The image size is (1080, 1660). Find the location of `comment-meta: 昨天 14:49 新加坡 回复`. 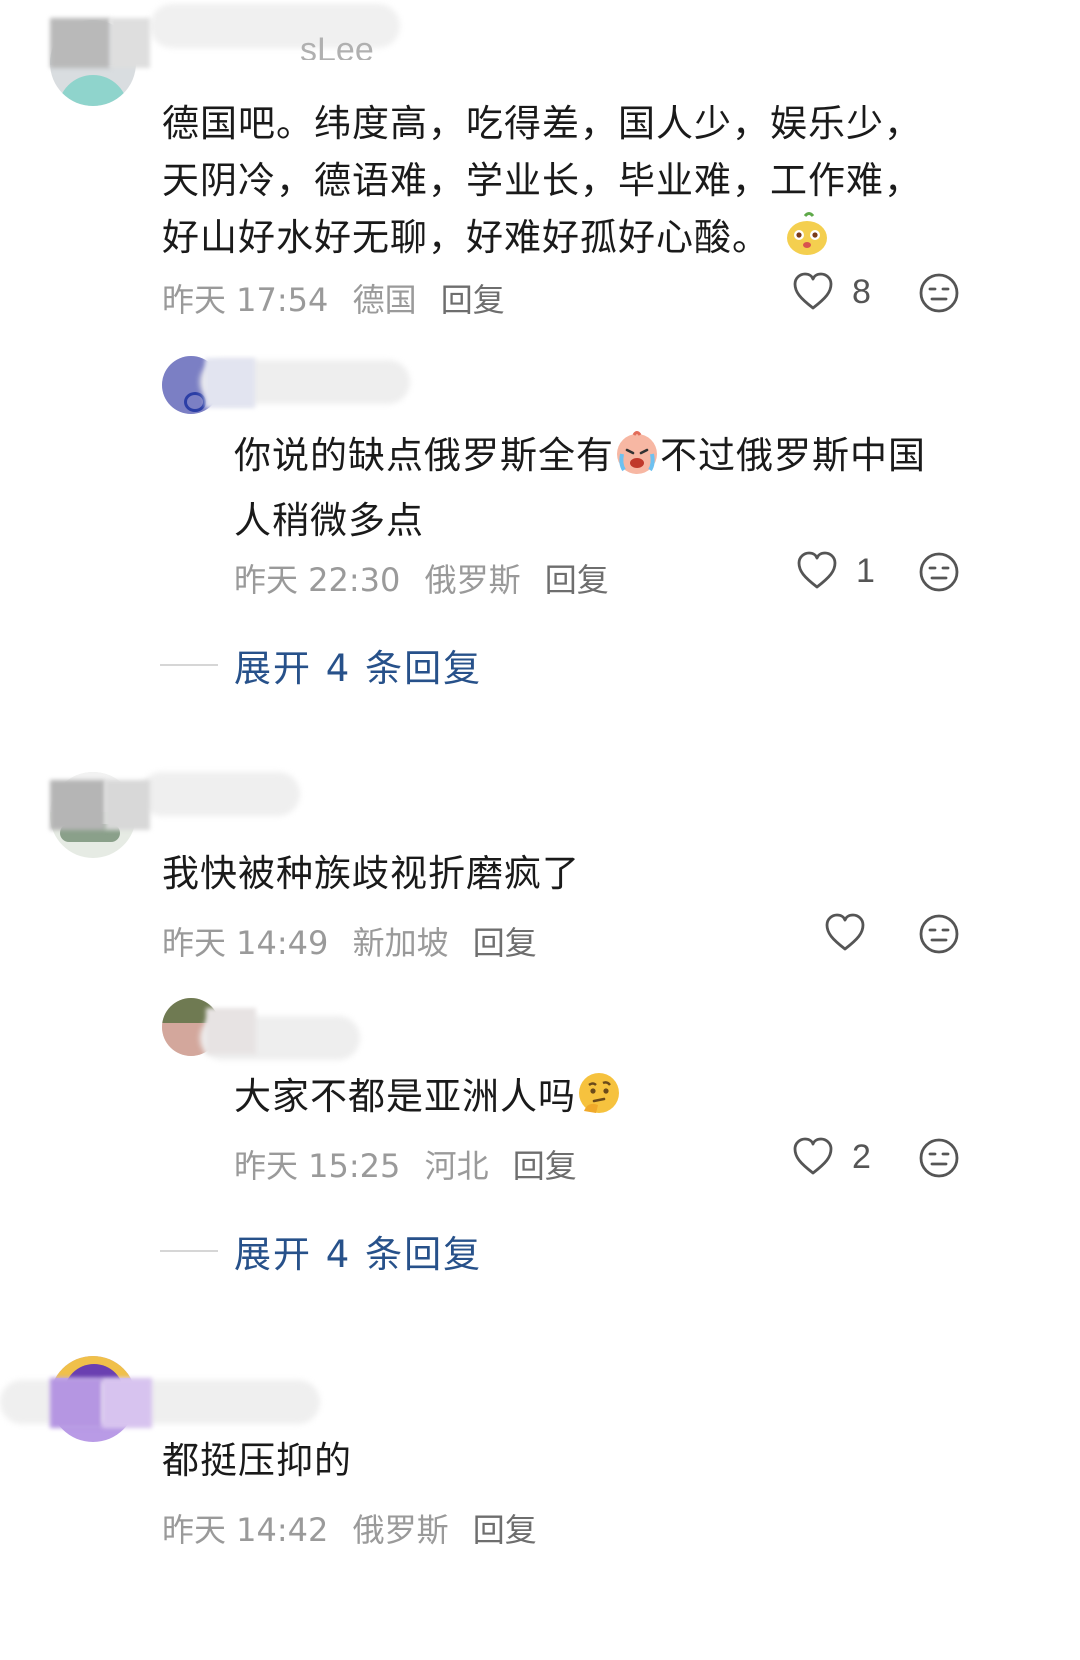

comment-meta: 昨天 14:49 新加坡 回复 is located at coordinates (349, 941).